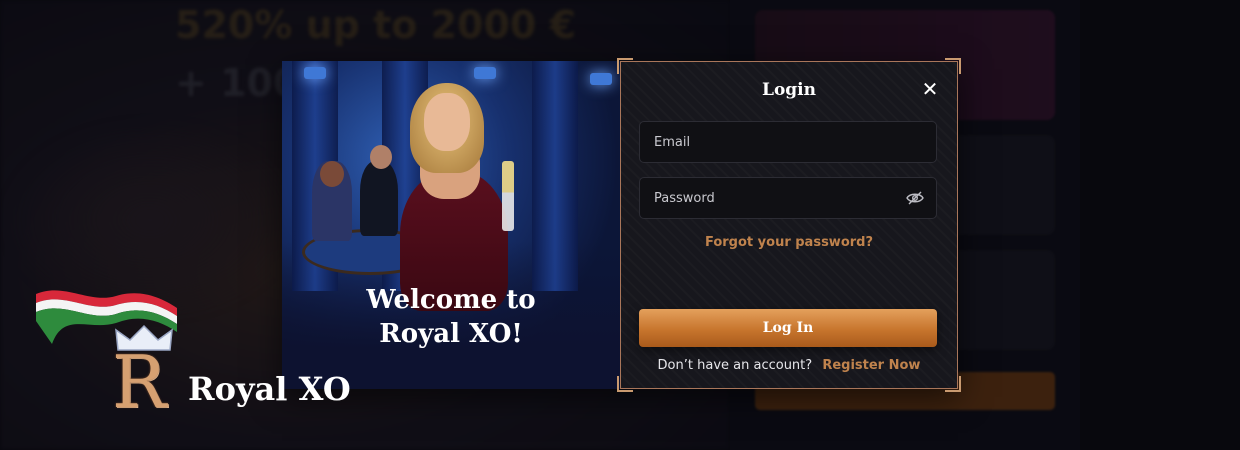  What do you see at coordinates (789, 90) in the screenshot?
I see `login-title: Login` at bounding box center [789, 90].